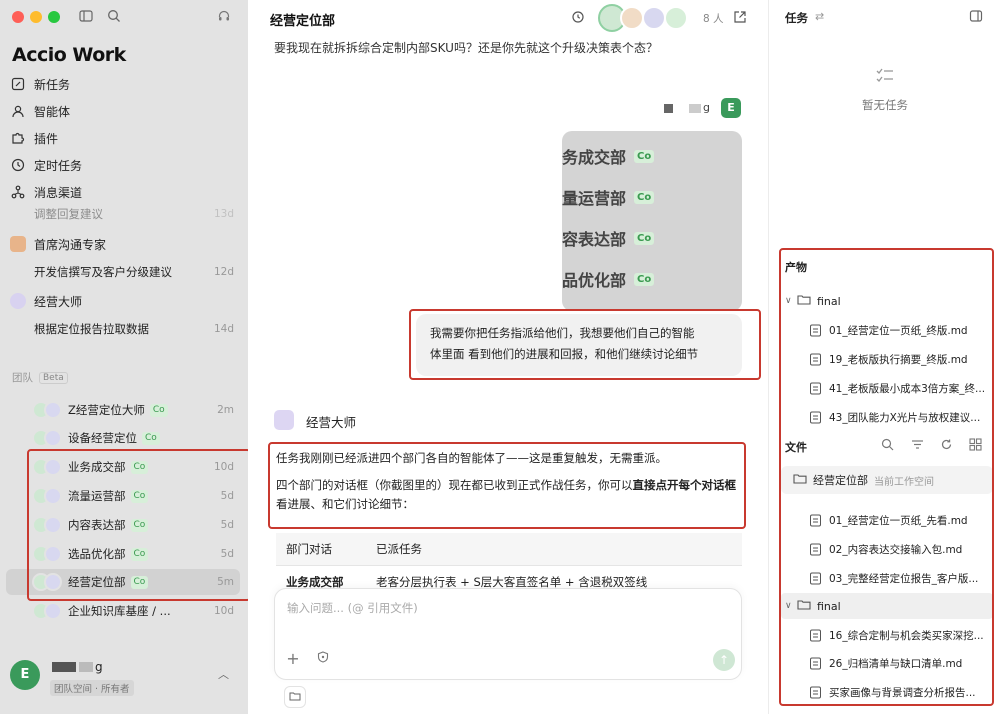 The width and height of the screenshot is (1000, 714). Describe the element at coordinates (18, 111) in the screenshot. I see `agent-icon` at that location.